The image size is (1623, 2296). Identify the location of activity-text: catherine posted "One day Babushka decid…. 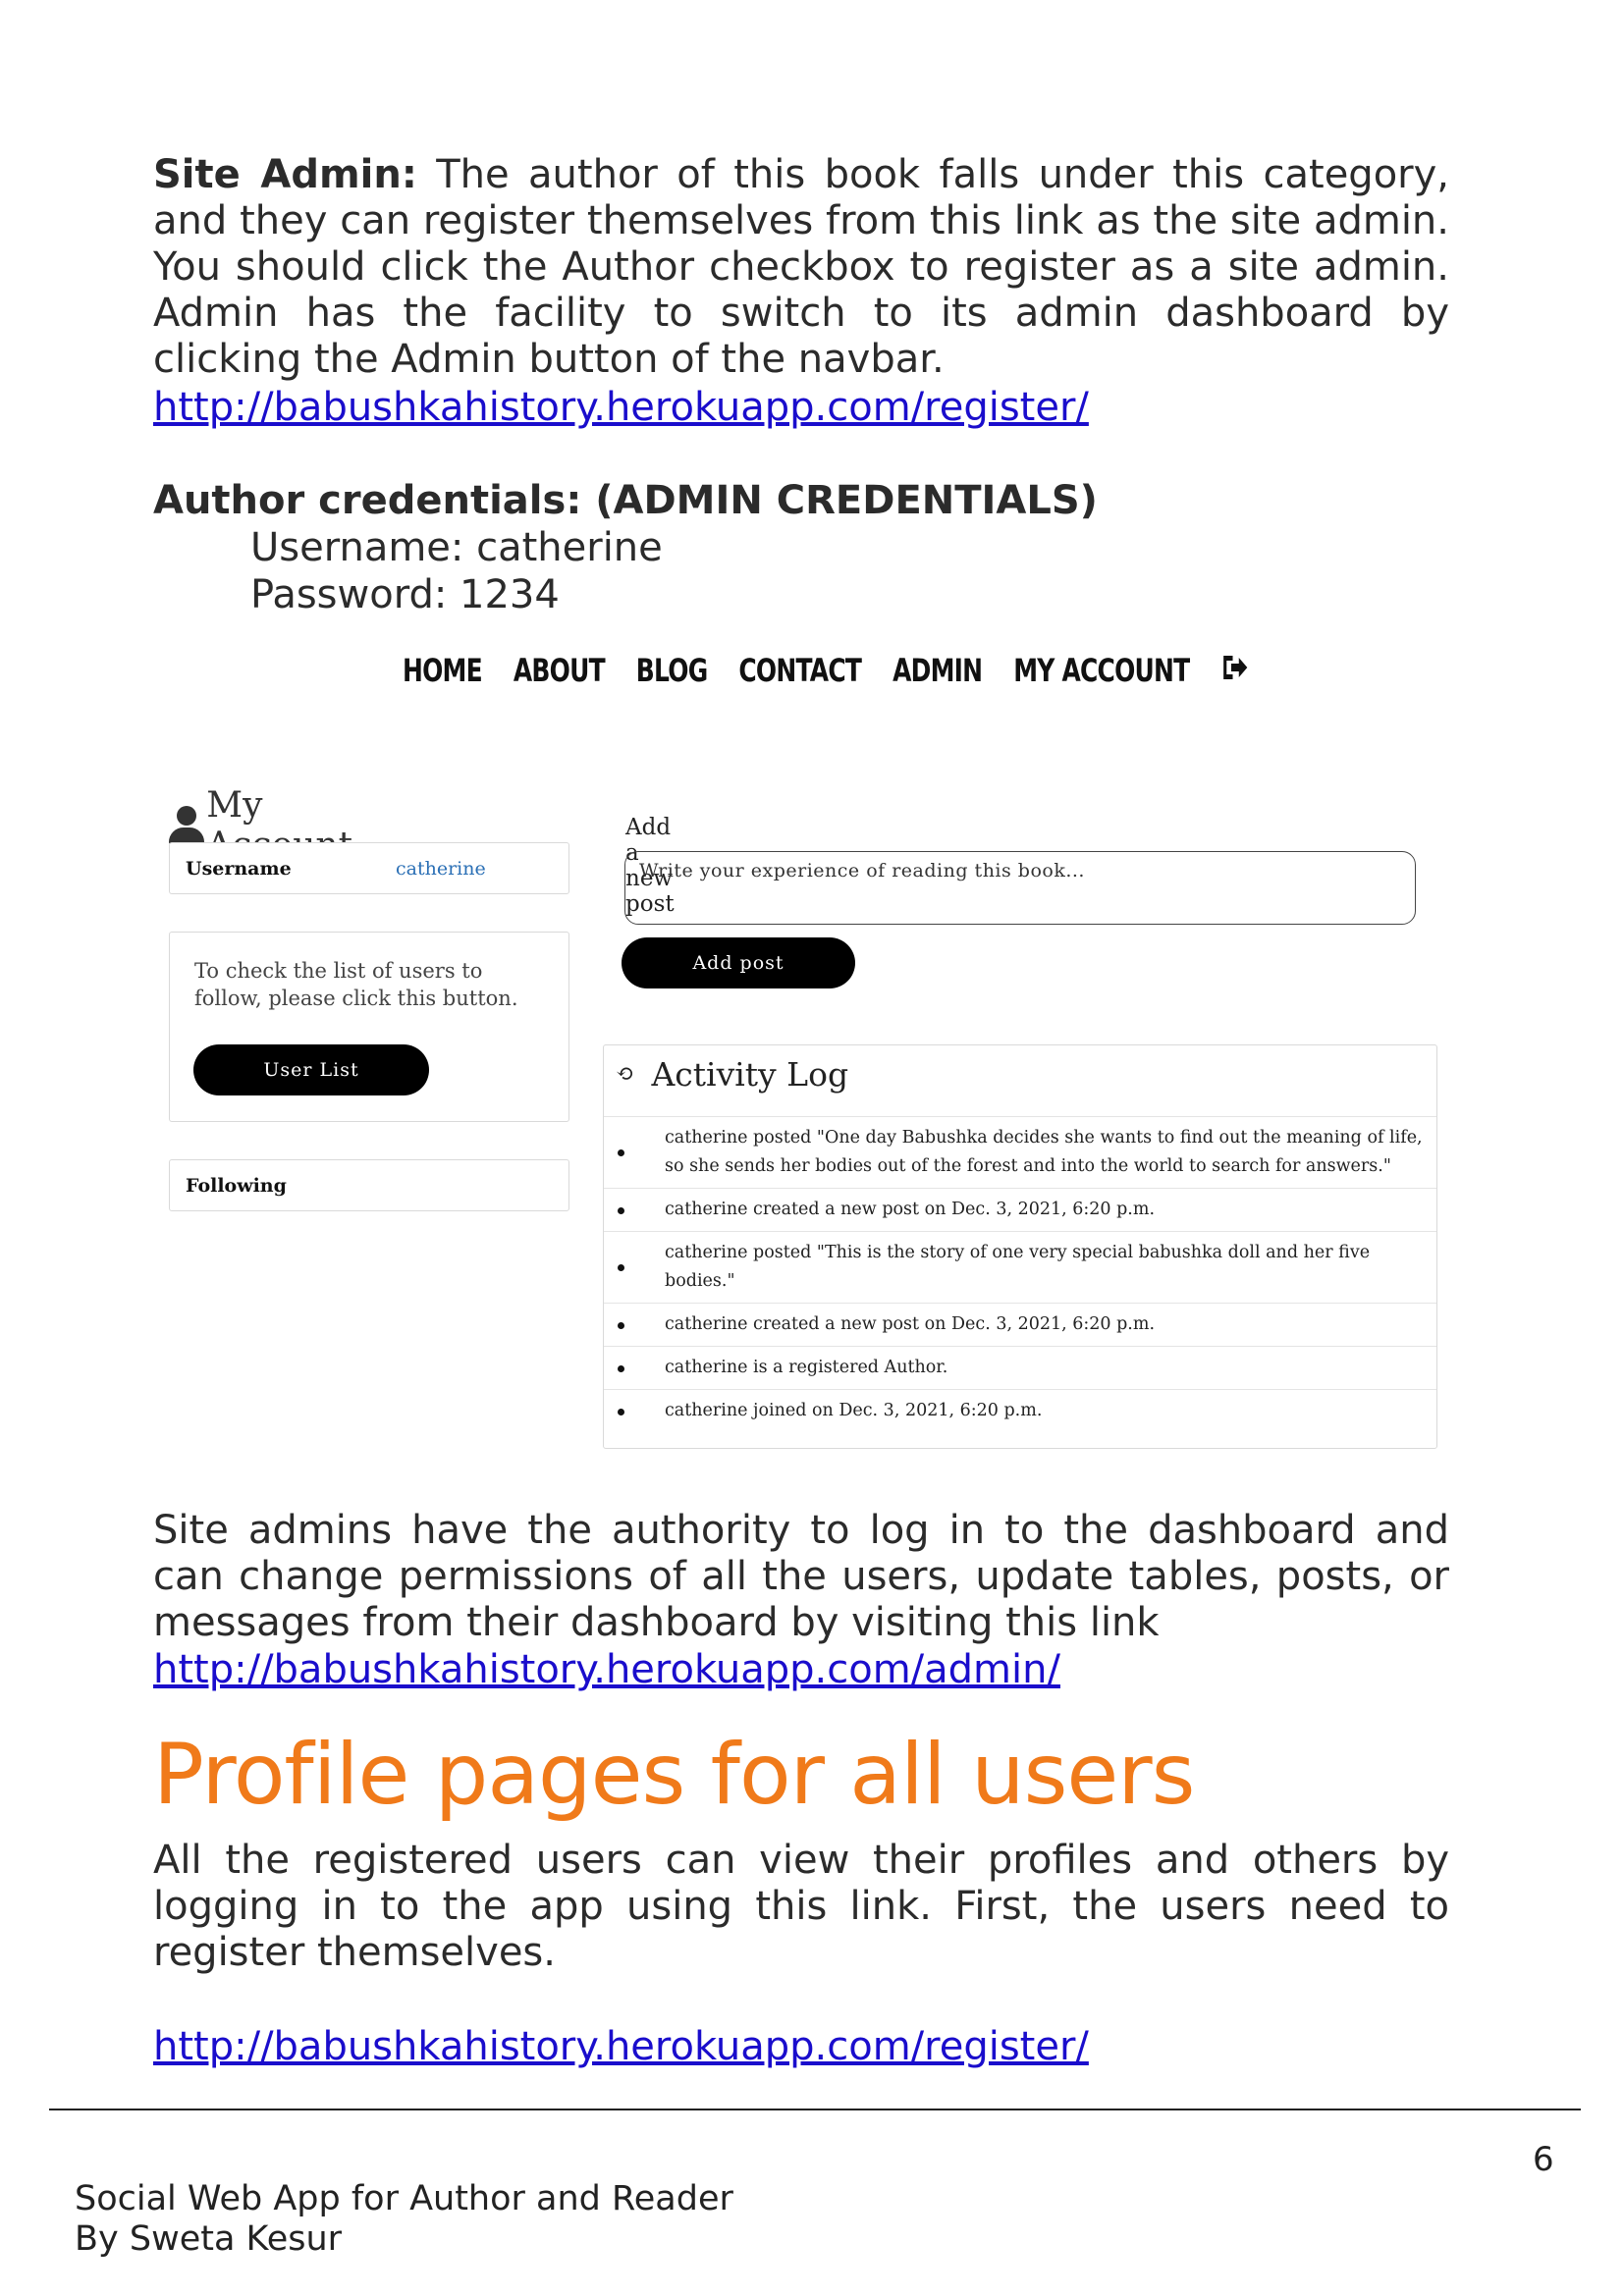
(1044, 1152).